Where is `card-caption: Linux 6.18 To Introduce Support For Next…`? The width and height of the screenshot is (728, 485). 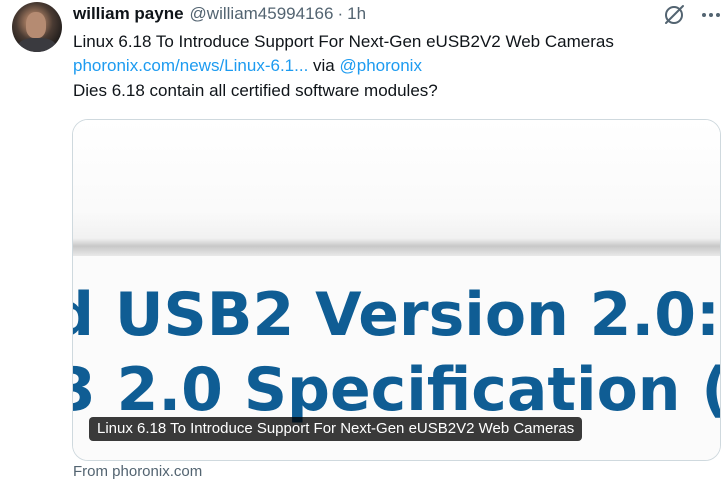
card-caption: Linux 6.18 To Introduce Support For Next… is located at coordinates (336, 429).